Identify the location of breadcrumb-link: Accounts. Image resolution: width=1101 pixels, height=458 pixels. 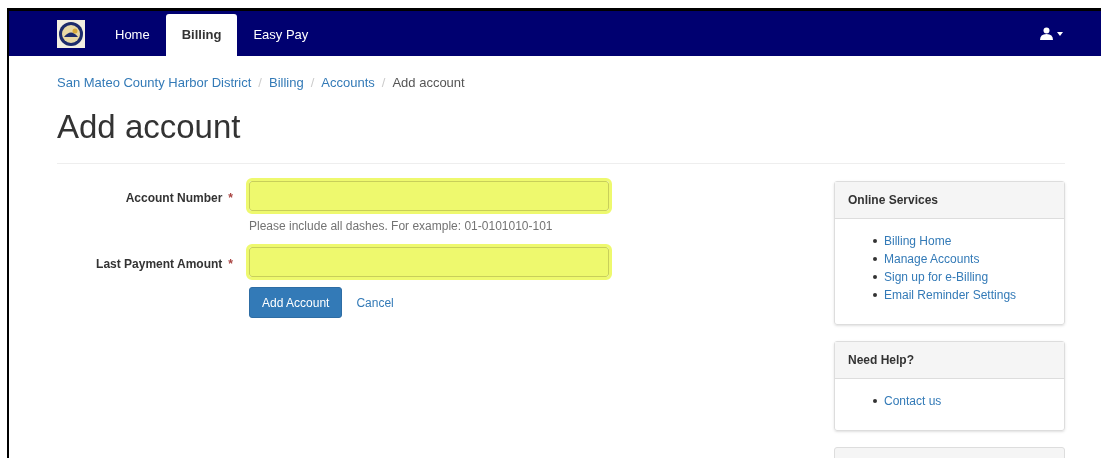
(348, 83).